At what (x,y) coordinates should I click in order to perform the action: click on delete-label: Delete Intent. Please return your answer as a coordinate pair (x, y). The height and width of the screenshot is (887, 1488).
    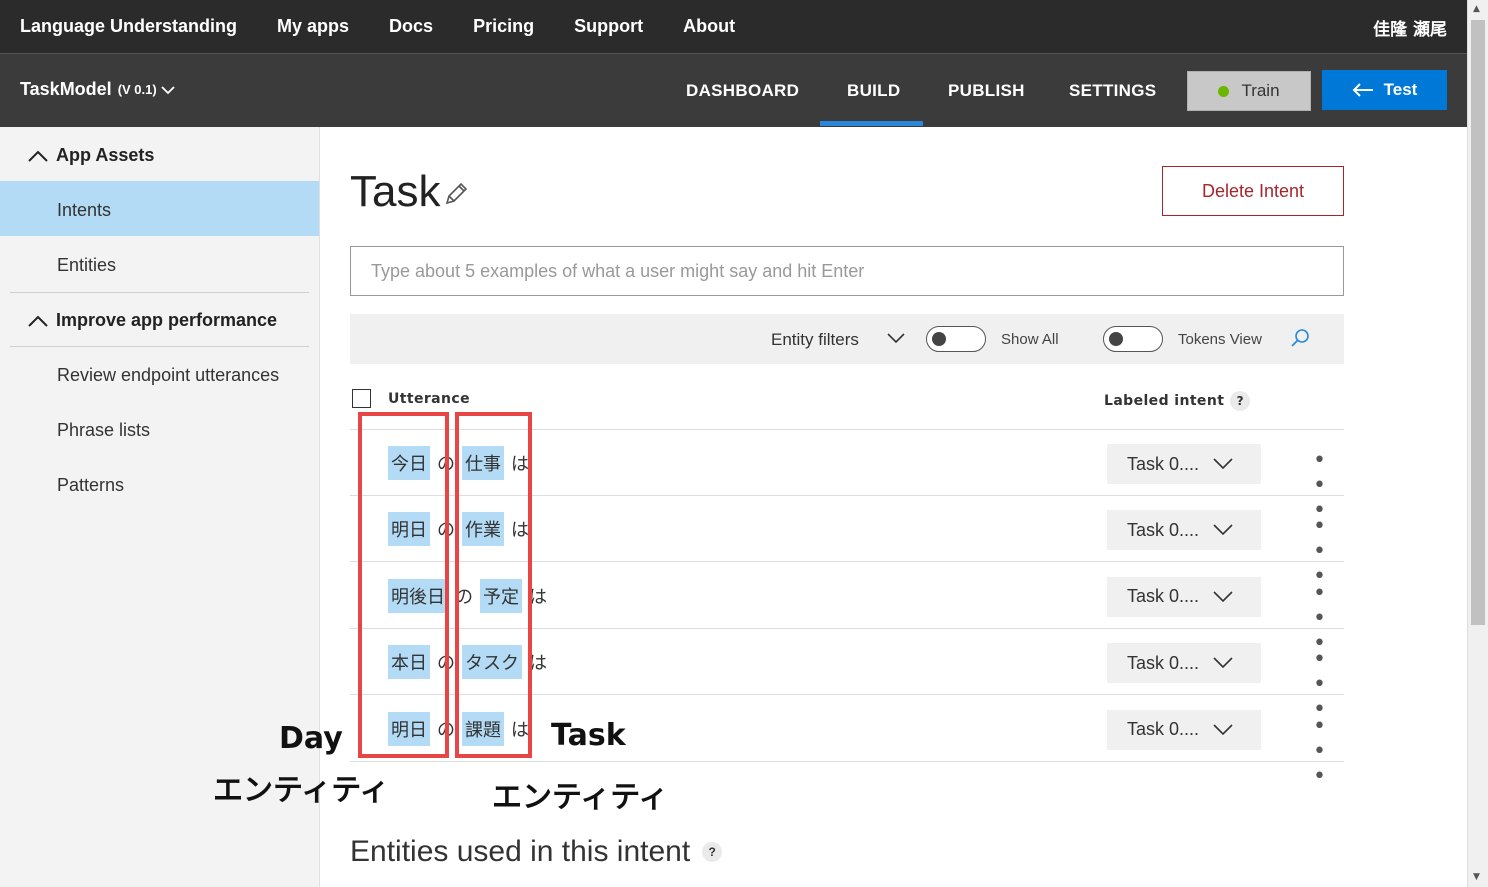
    Looking at the image, I should click on (1253, 190).